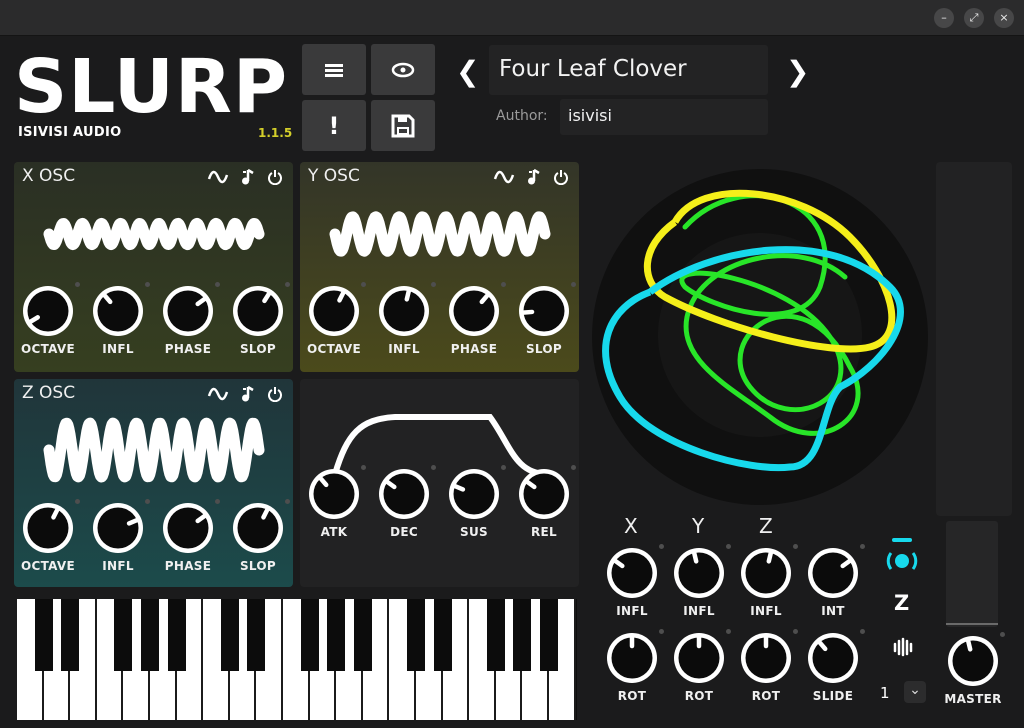 The image size is (1024, 728). What do you see at coordinates (632, 658) in the screenshot?
I see `mod2-0-knob` at bounding box center [632, 658].